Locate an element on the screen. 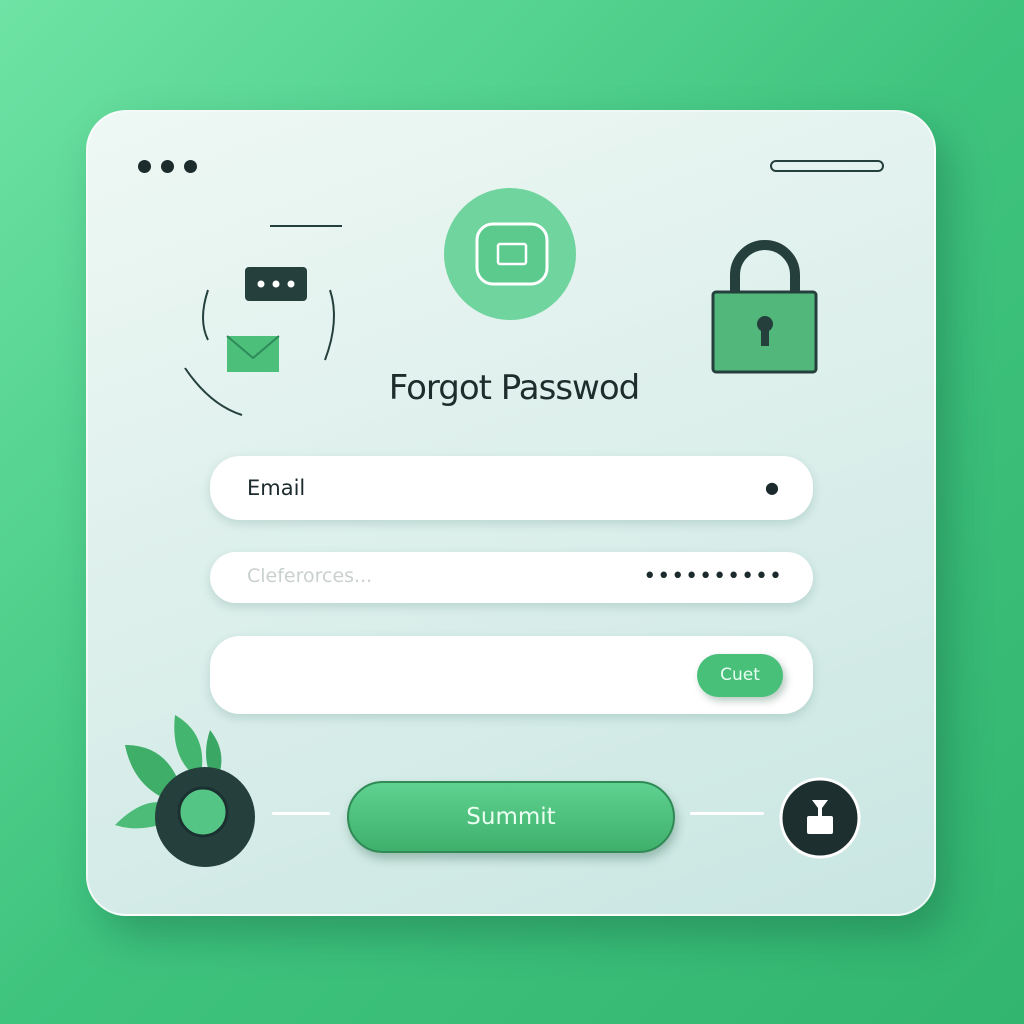  code-field: Cuet is located at coordinates (511, 675).